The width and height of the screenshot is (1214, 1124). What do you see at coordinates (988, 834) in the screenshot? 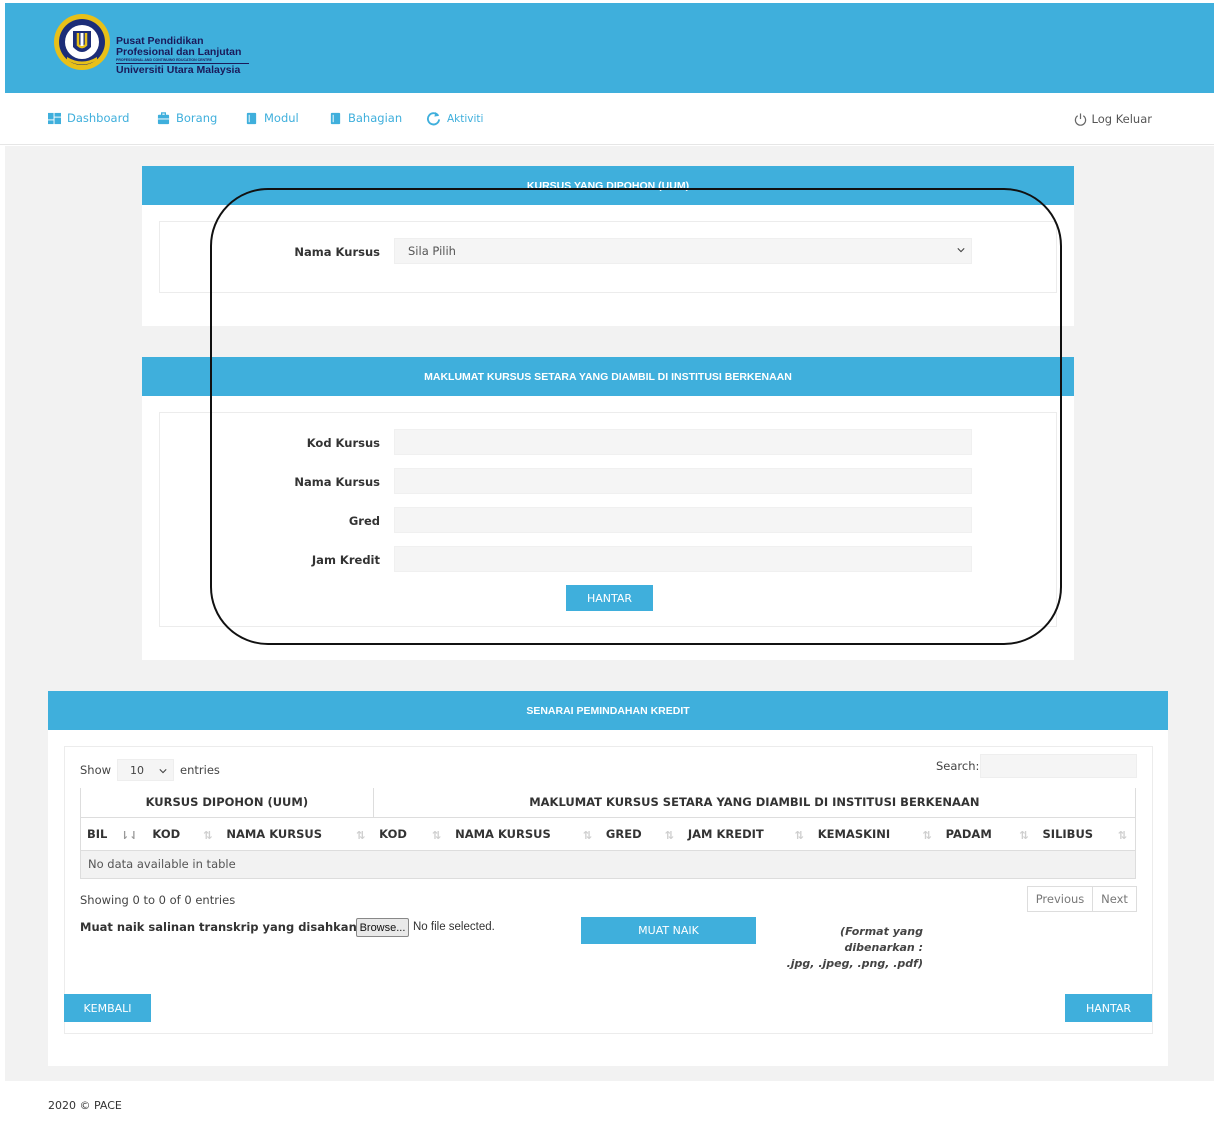
I see `col-padam: PADAM ⇅` at bounding box center [988, 834].